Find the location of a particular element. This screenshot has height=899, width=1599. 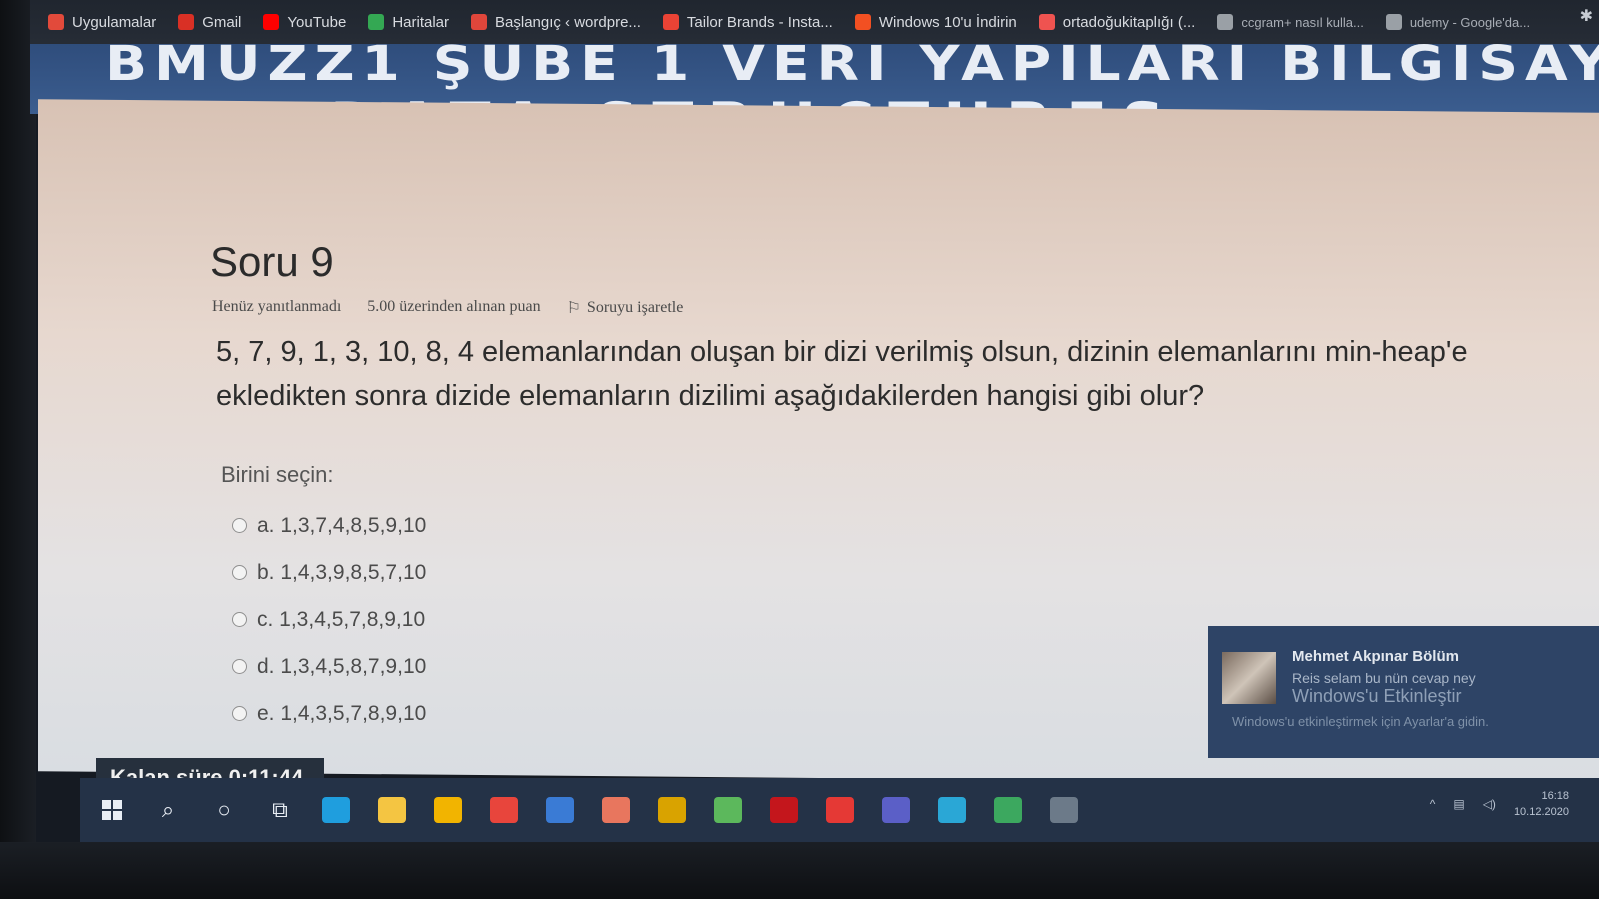

bookmark-label: Windows 10'u İndirin is located at coordinates (947, 22).